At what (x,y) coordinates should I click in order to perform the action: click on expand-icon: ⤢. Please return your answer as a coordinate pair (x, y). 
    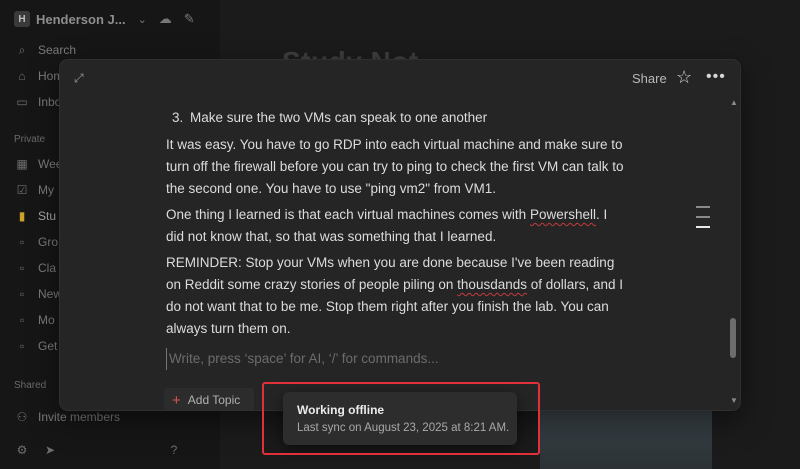
    Looking at the image, I should click on (81, 78).